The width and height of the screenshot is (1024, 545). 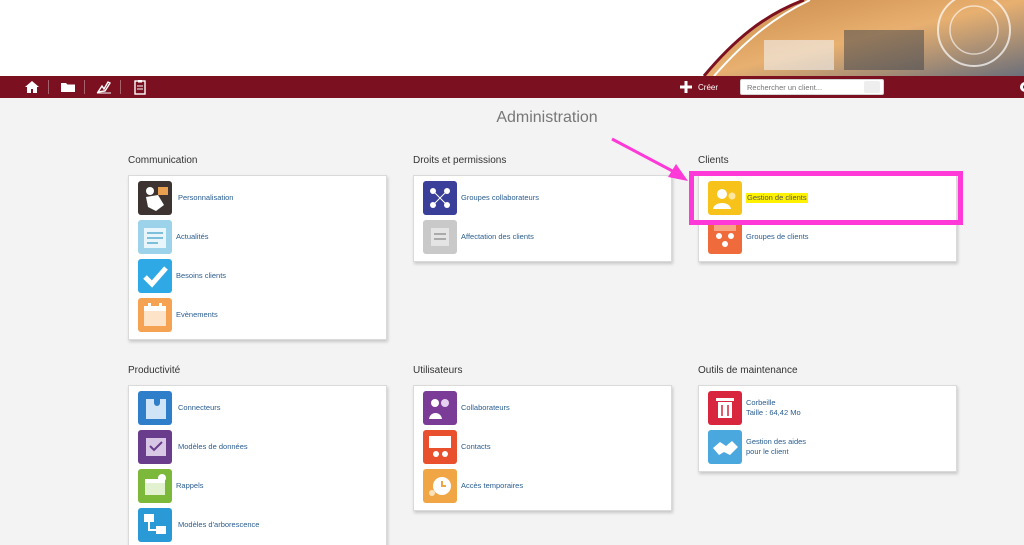 I want to click on banner-image, so click(x=863, y=38).